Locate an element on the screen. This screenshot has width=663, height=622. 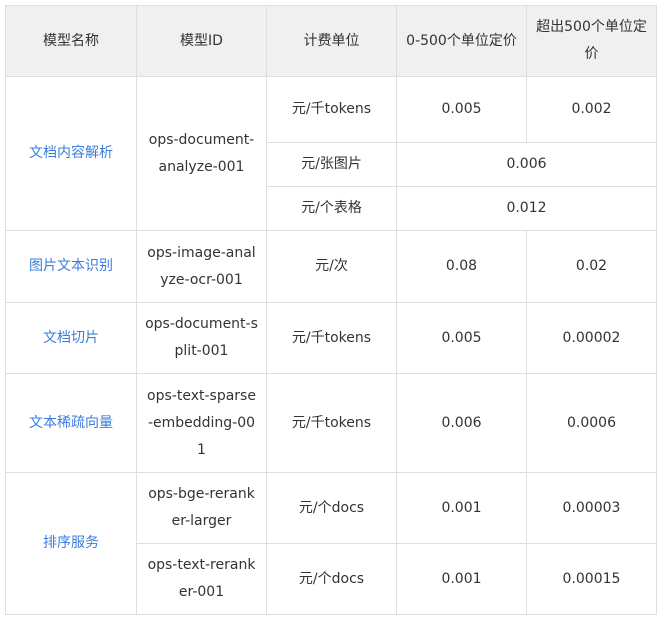
model-id: ops-image-analyze-ocr-001 is located at coordinates (201, 266).